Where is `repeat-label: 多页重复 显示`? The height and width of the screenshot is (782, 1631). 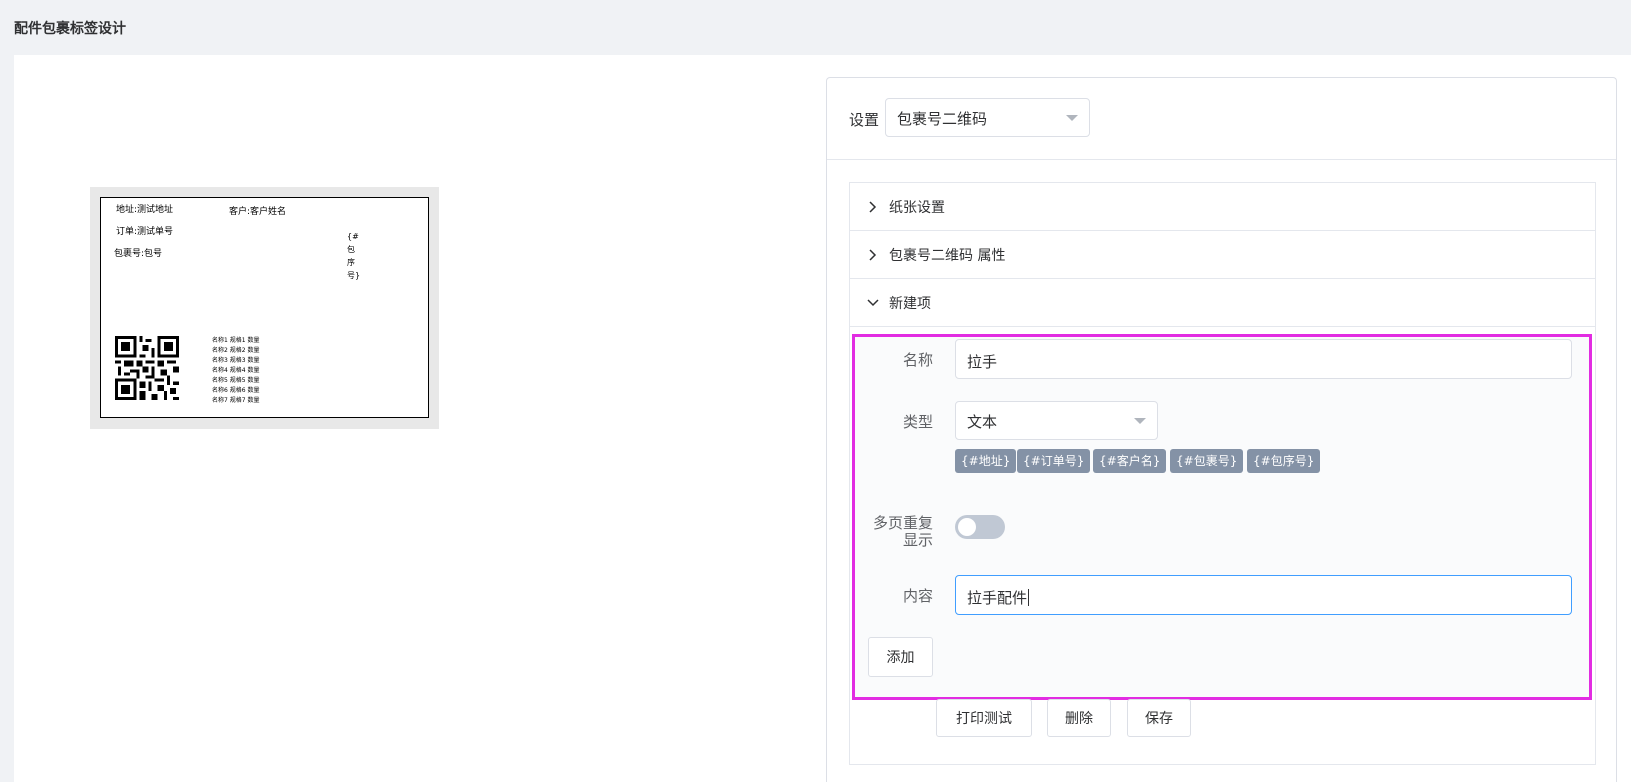
repeat-label: 多页重复 显示 is located at coordinates (894, 532).